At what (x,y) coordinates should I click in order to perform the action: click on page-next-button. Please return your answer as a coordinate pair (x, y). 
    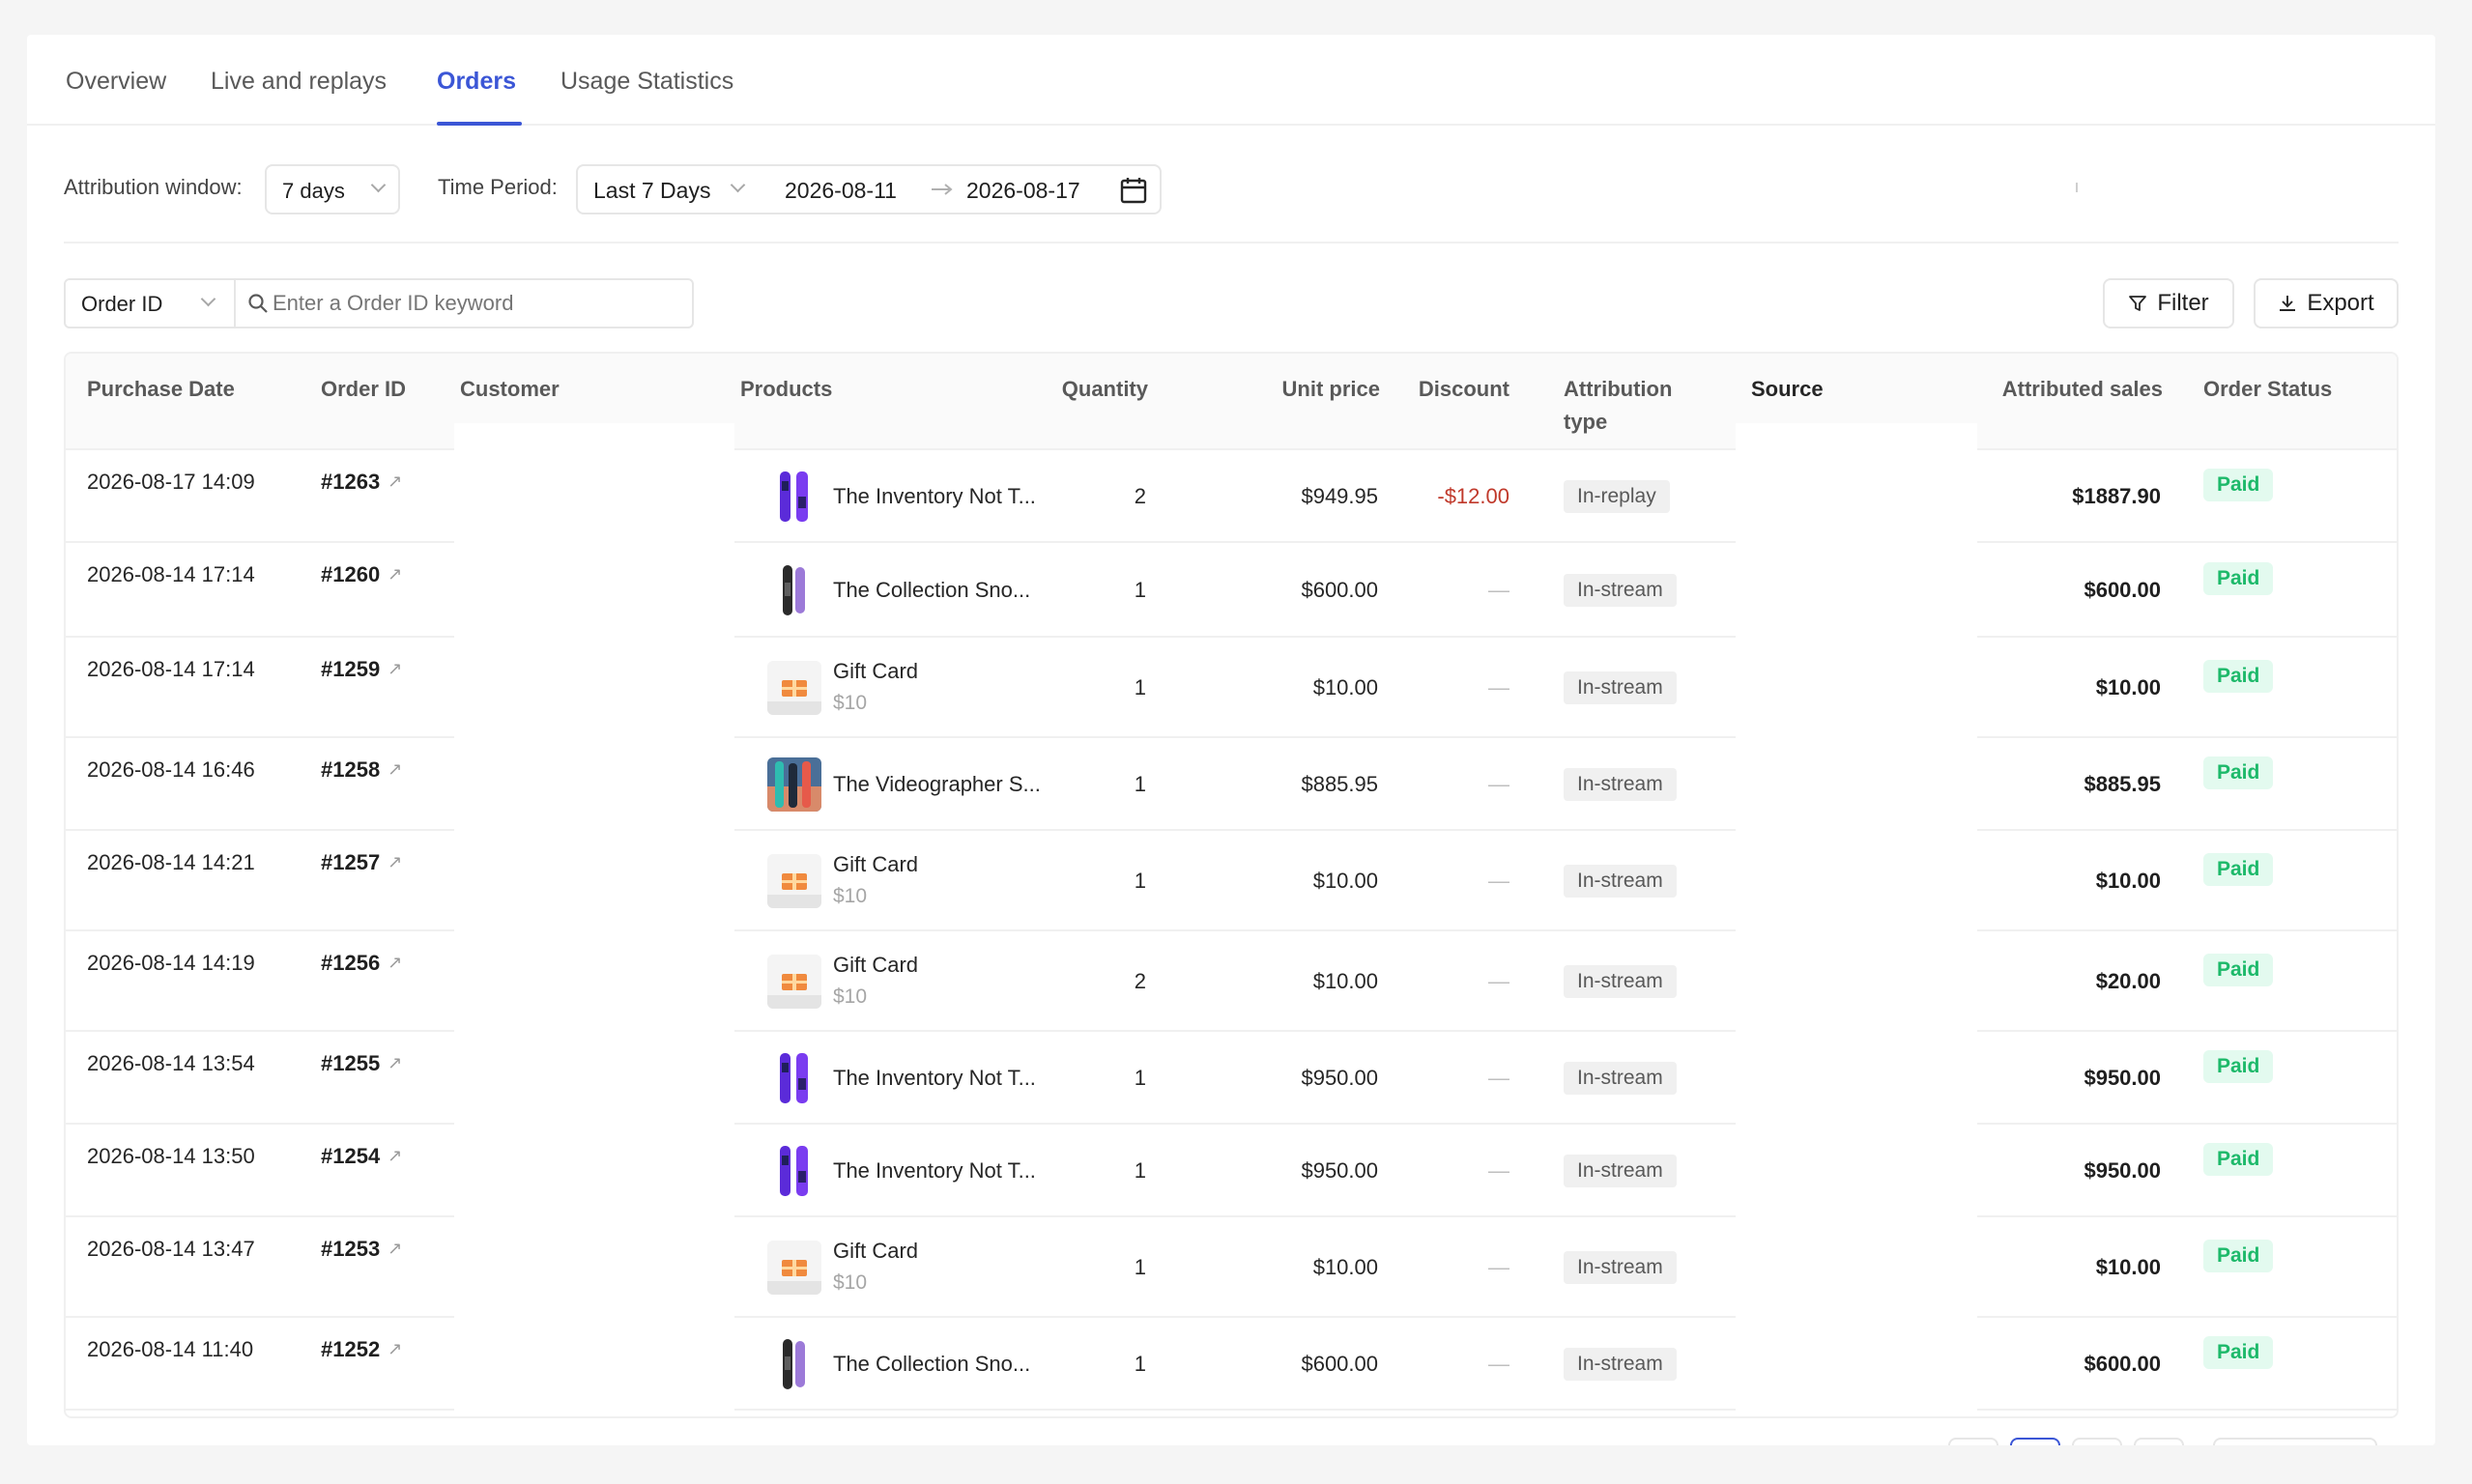
    Looking at the image, I should click on (2159, 1441).